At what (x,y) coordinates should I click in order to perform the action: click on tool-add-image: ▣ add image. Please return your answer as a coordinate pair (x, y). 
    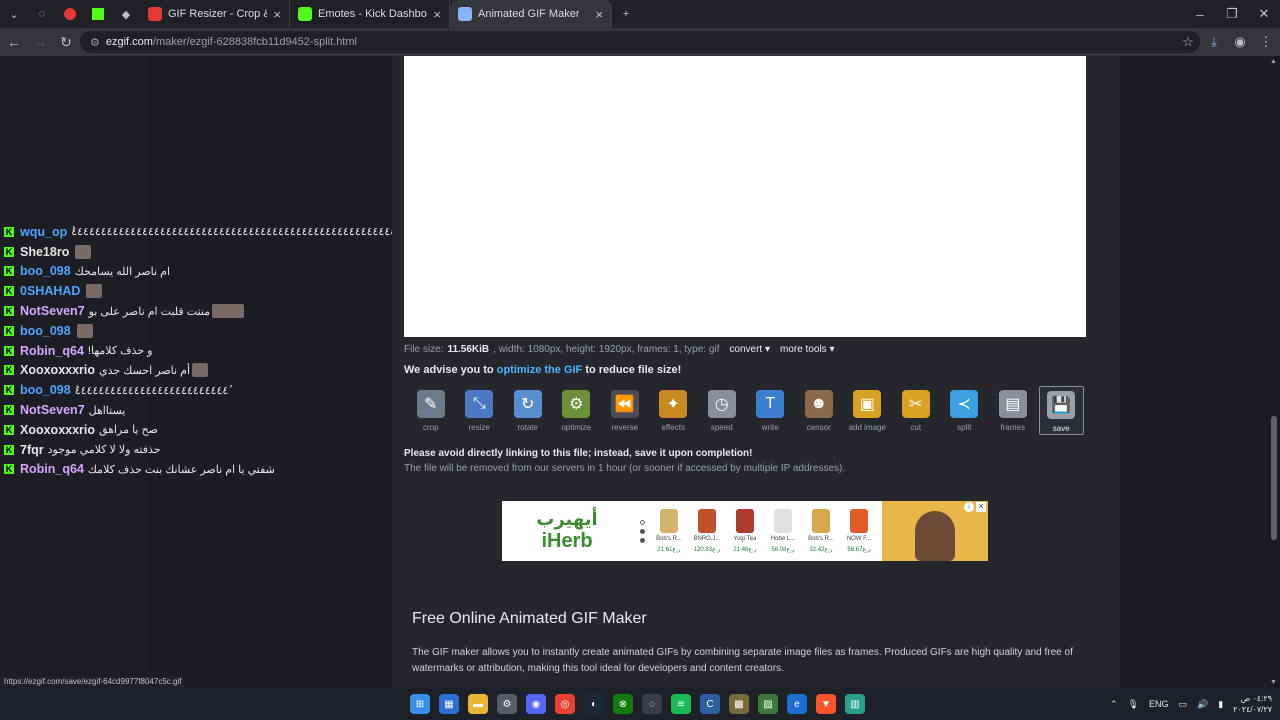
    Looking at the image, I should click on (868, 410).